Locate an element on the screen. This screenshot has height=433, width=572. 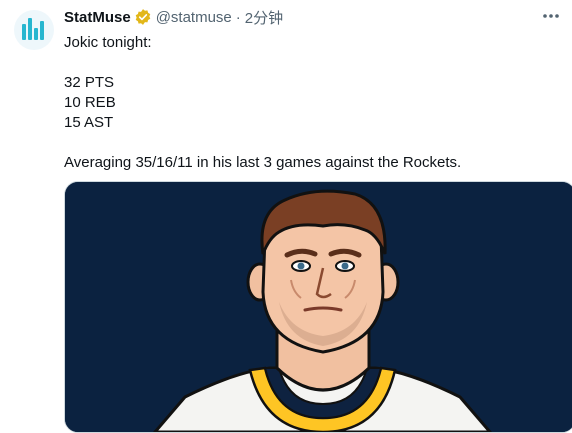
statmuse-avatar is located at coordinates (34, 30).